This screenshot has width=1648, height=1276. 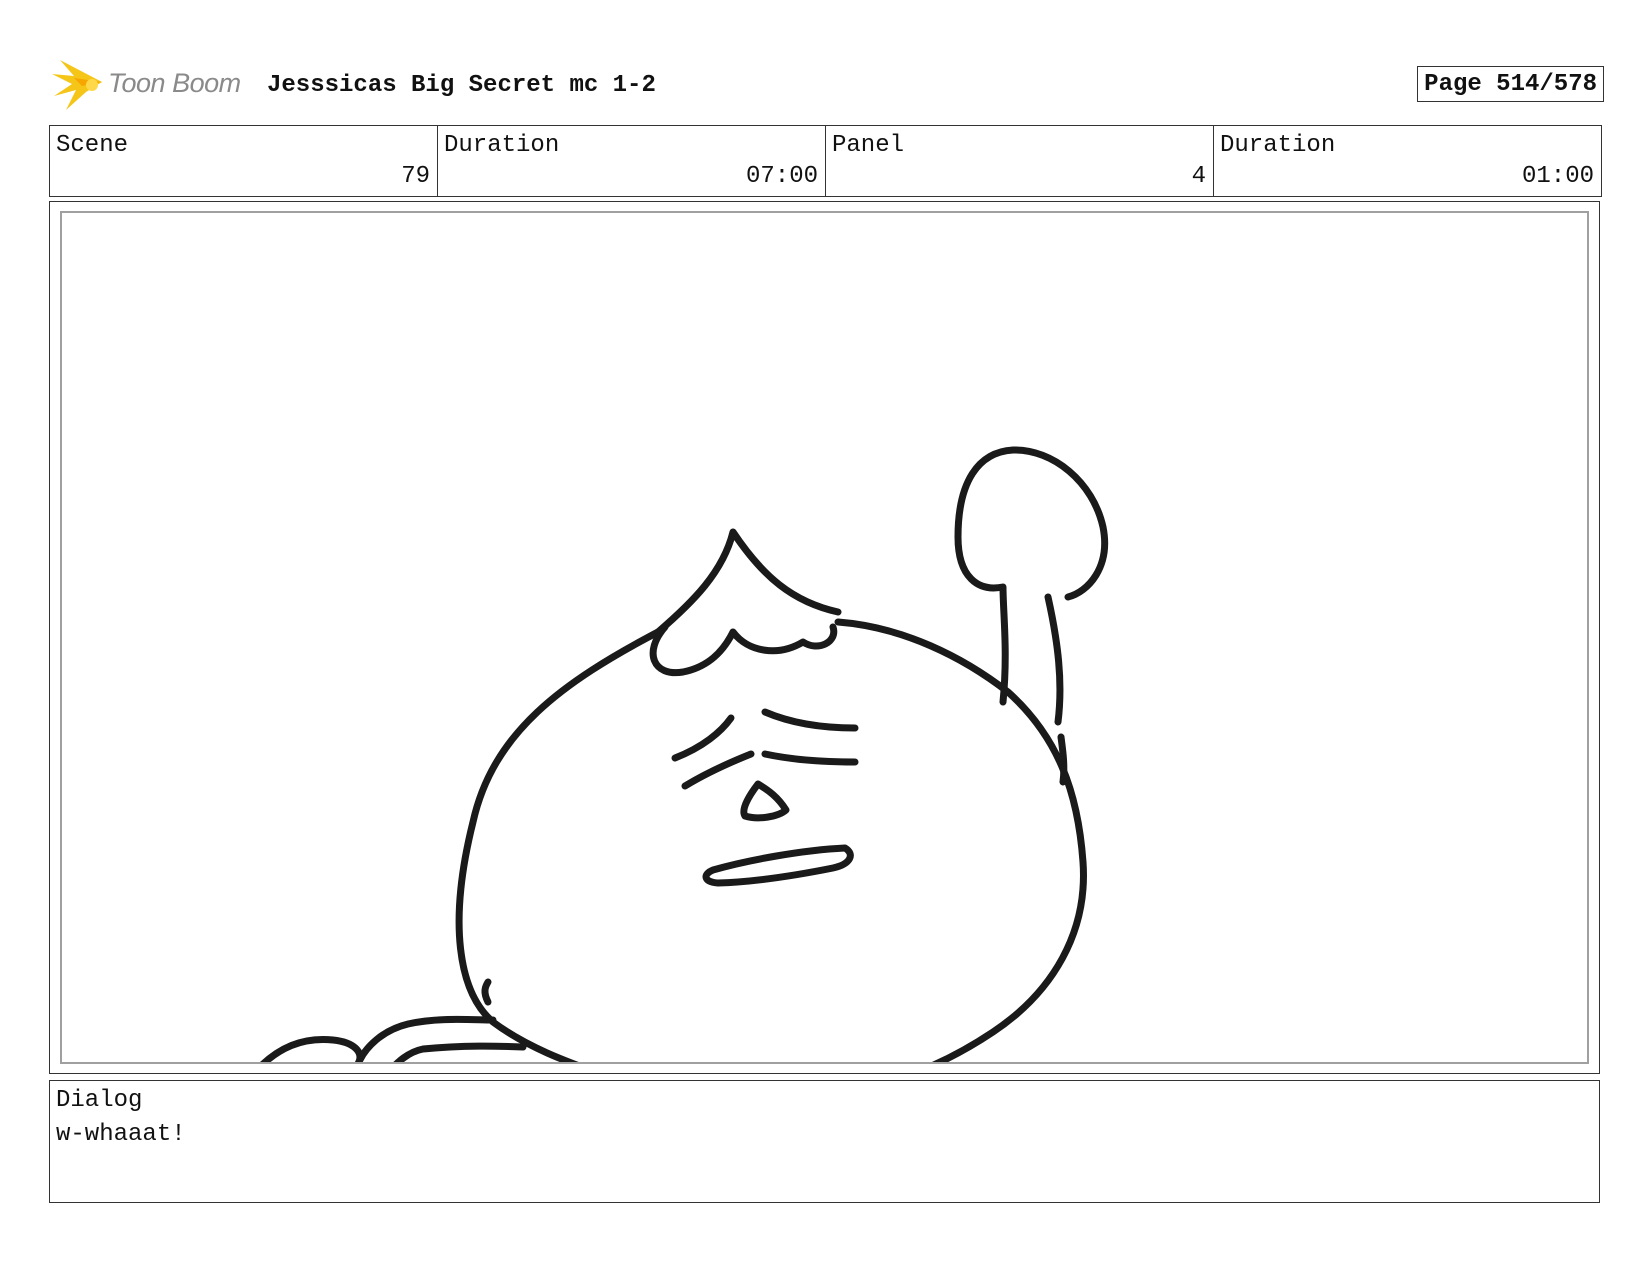 What do you see at coordinates (781, 176) in the screenshot?
I see `scene-duration-value: 07:00` at bounding box center [781, 176].